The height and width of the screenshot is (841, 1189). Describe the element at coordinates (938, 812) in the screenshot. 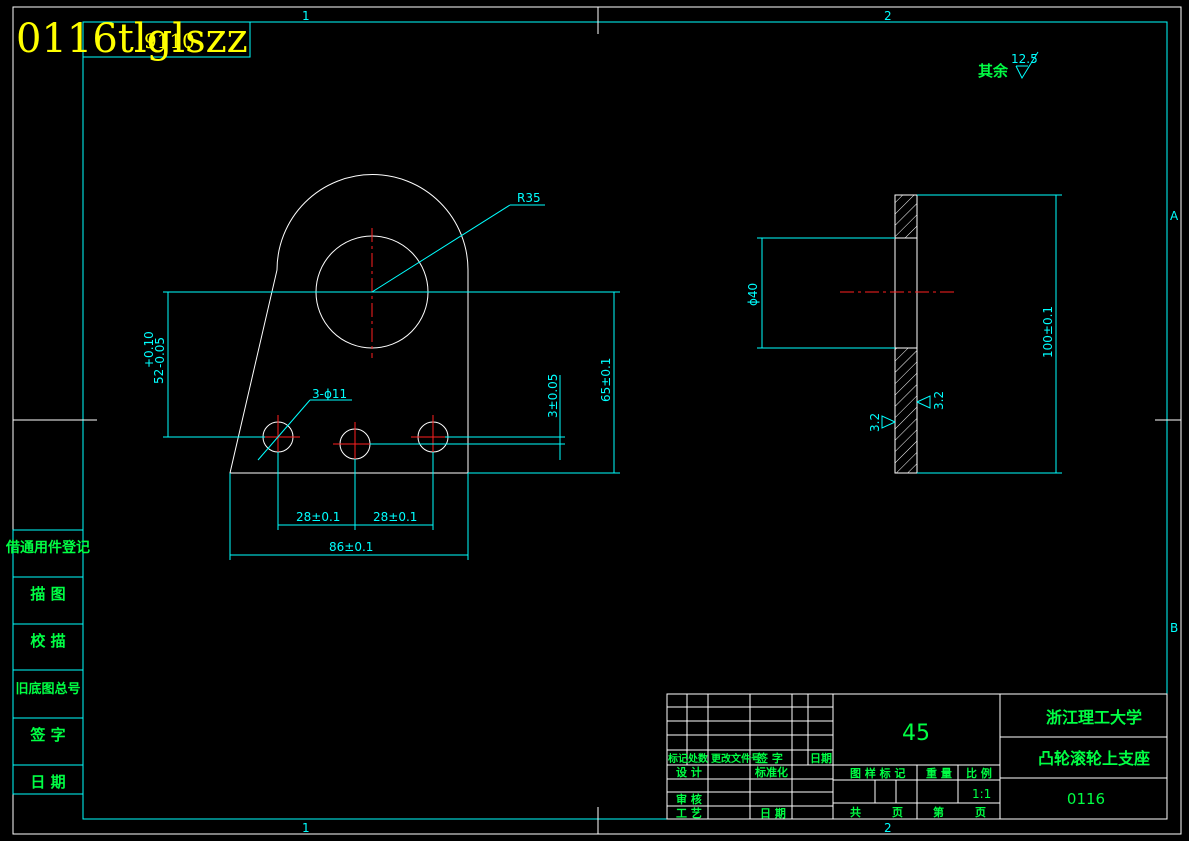

I see `tb-page-no: 第` at that location.